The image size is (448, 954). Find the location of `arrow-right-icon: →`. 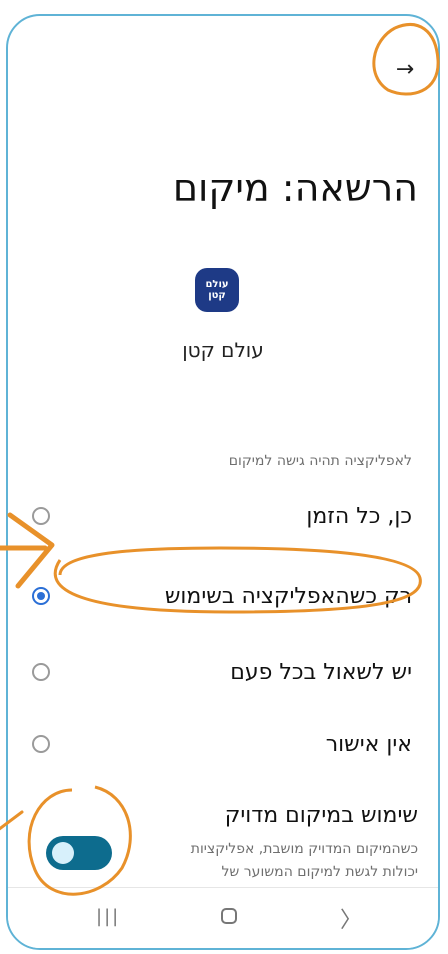

arrow-right-icon: → is located at coordinates (405, 69).